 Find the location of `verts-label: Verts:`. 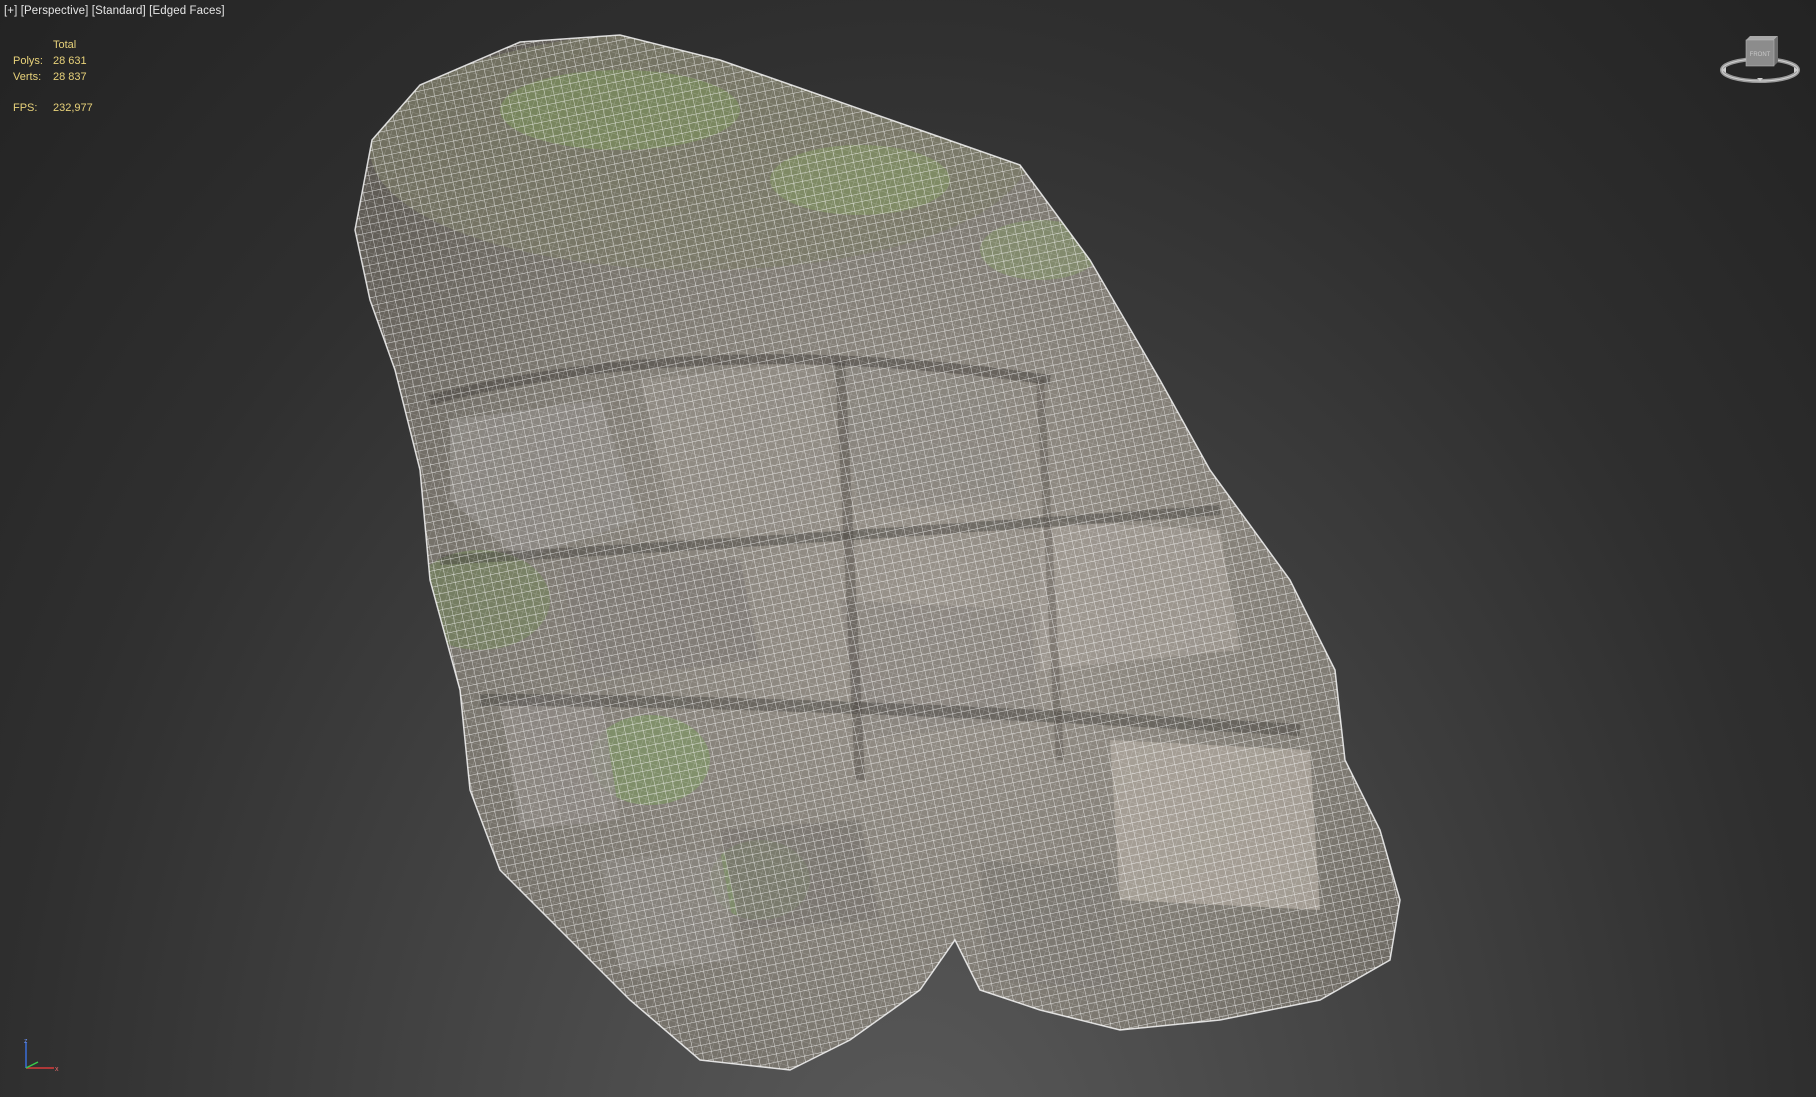

verts-label: Verts: is located at coordinates (27, 77).